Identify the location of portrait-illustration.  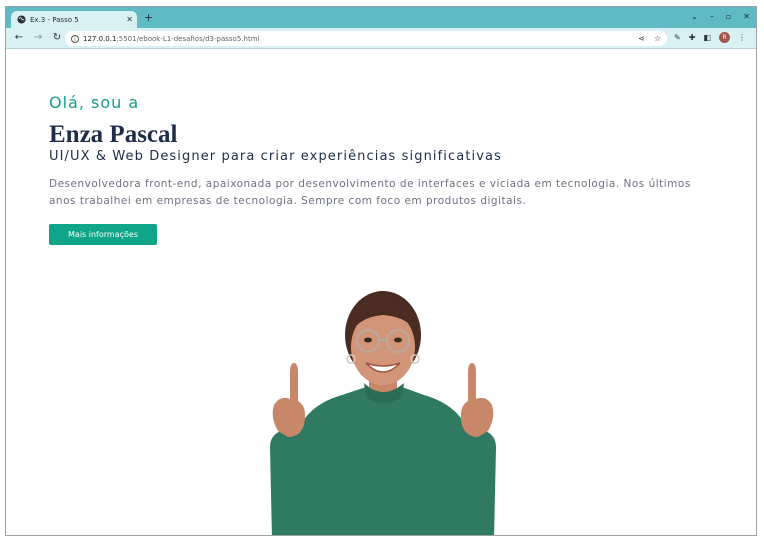
(383, 413).